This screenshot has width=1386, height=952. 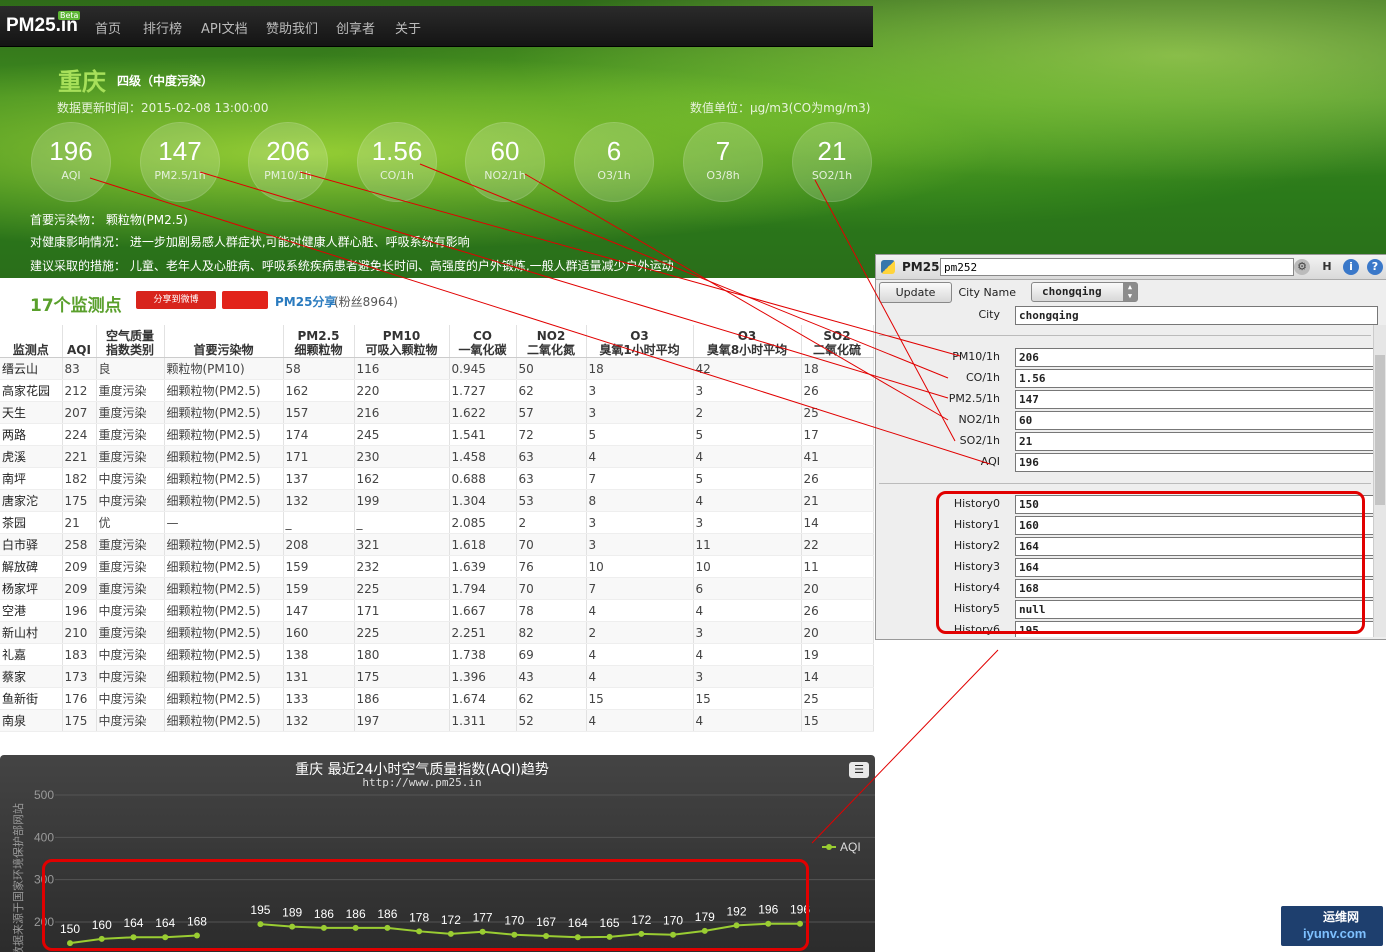 What do you see at coordinates (829, 847) in the screenshot?
I see `legend-marker` at bounding box center [829, 847].